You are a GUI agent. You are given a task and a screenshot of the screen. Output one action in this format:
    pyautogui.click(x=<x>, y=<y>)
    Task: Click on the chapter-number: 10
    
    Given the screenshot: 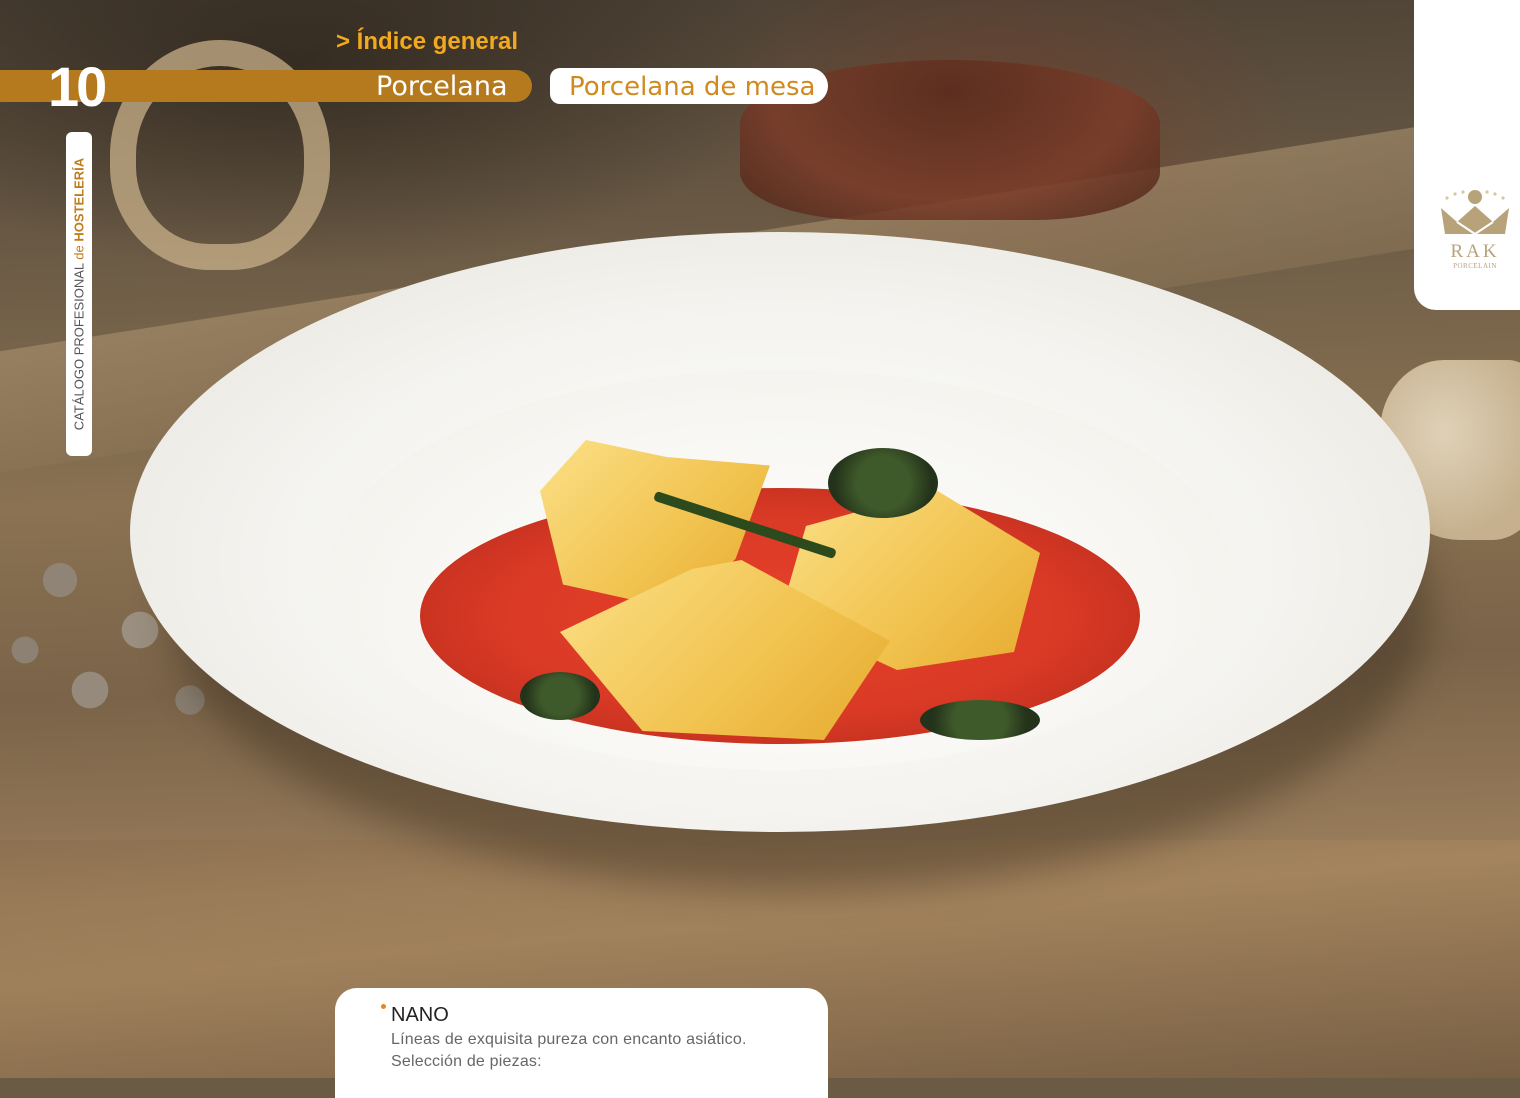 What is the action you would take?
    pyautogui.click(x=77, y=86)
    